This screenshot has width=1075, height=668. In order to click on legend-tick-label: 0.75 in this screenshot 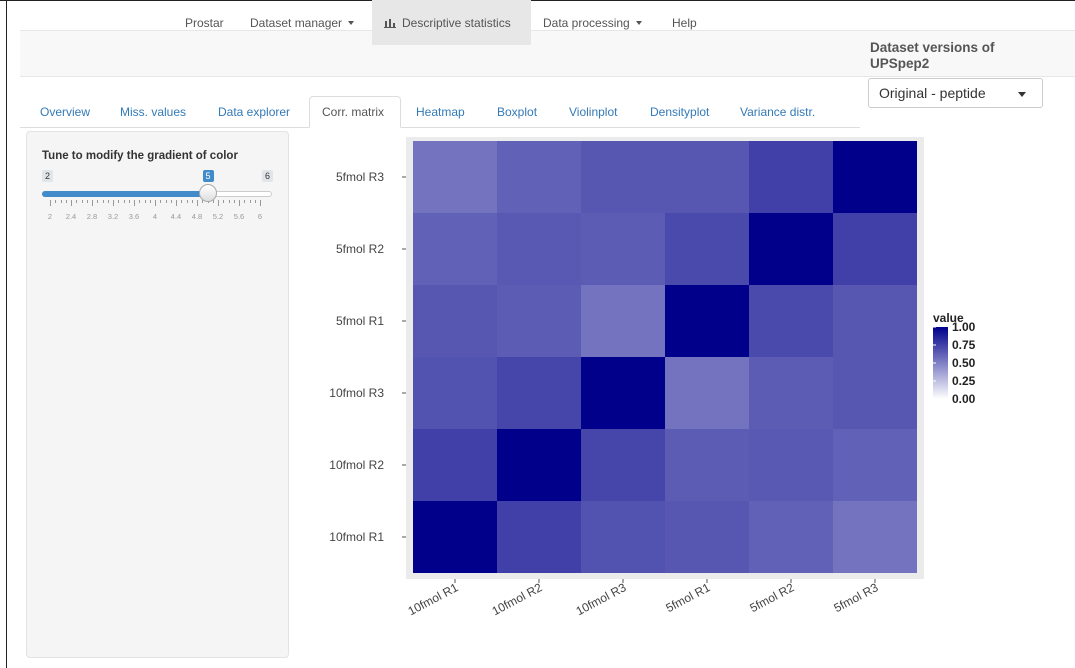, I will do `click(964, 345)`.